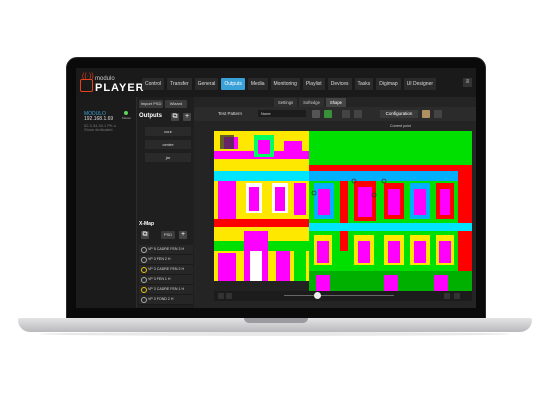 The width and height of the screenshot is (550, 400). Describe the element at coordinates (358, 114) in the screenshot. I see `node-icon` at that location.